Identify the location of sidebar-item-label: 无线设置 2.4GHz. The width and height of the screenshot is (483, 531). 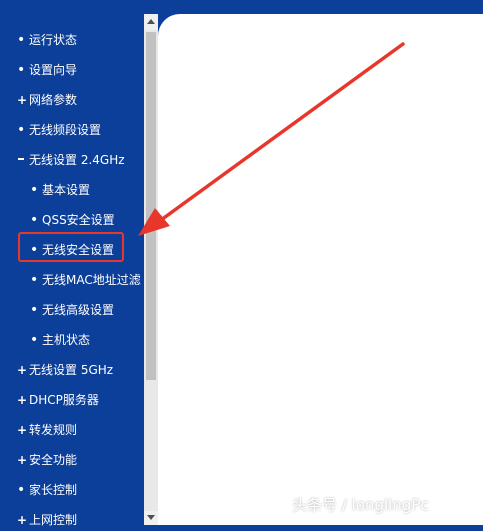
(77, 160).